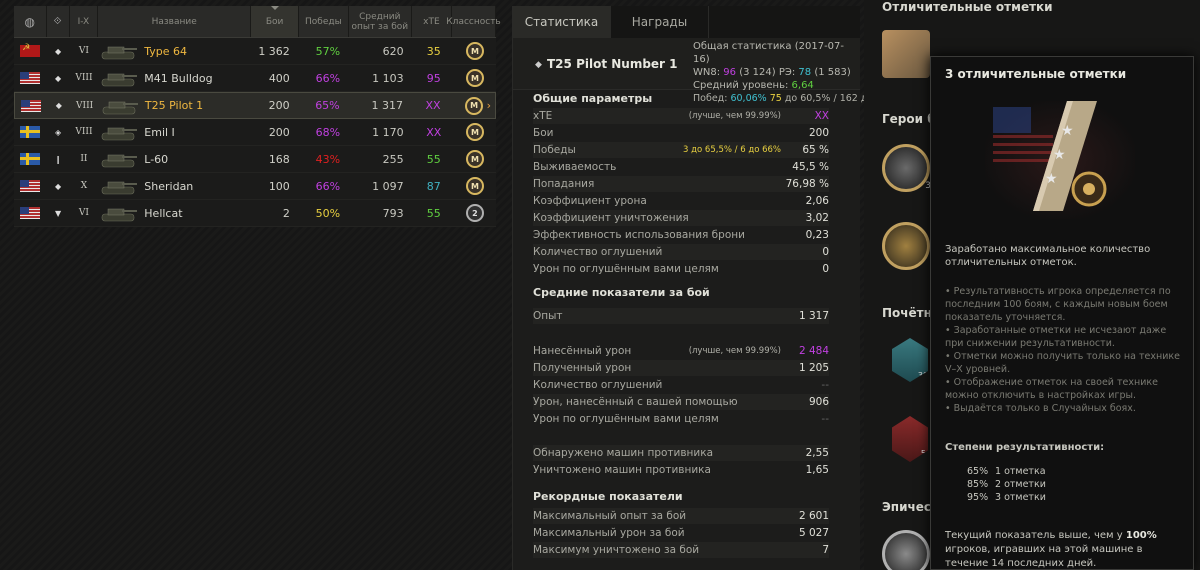 Image resolution: width=1200 pixels, height=570 pixels. I want to click on sort-nation-header: ◍, so click(30, 21).